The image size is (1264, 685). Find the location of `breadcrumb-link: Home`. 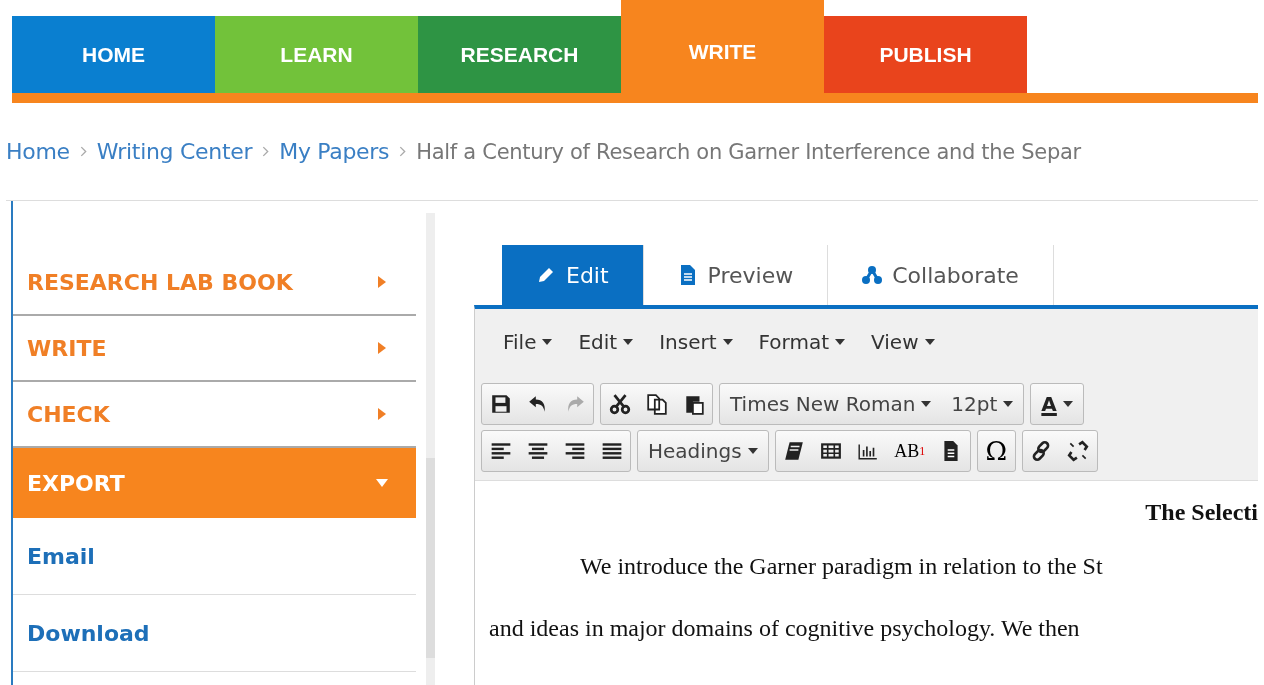

breadcrumb-link: Home is located at coordinates (38, 151).